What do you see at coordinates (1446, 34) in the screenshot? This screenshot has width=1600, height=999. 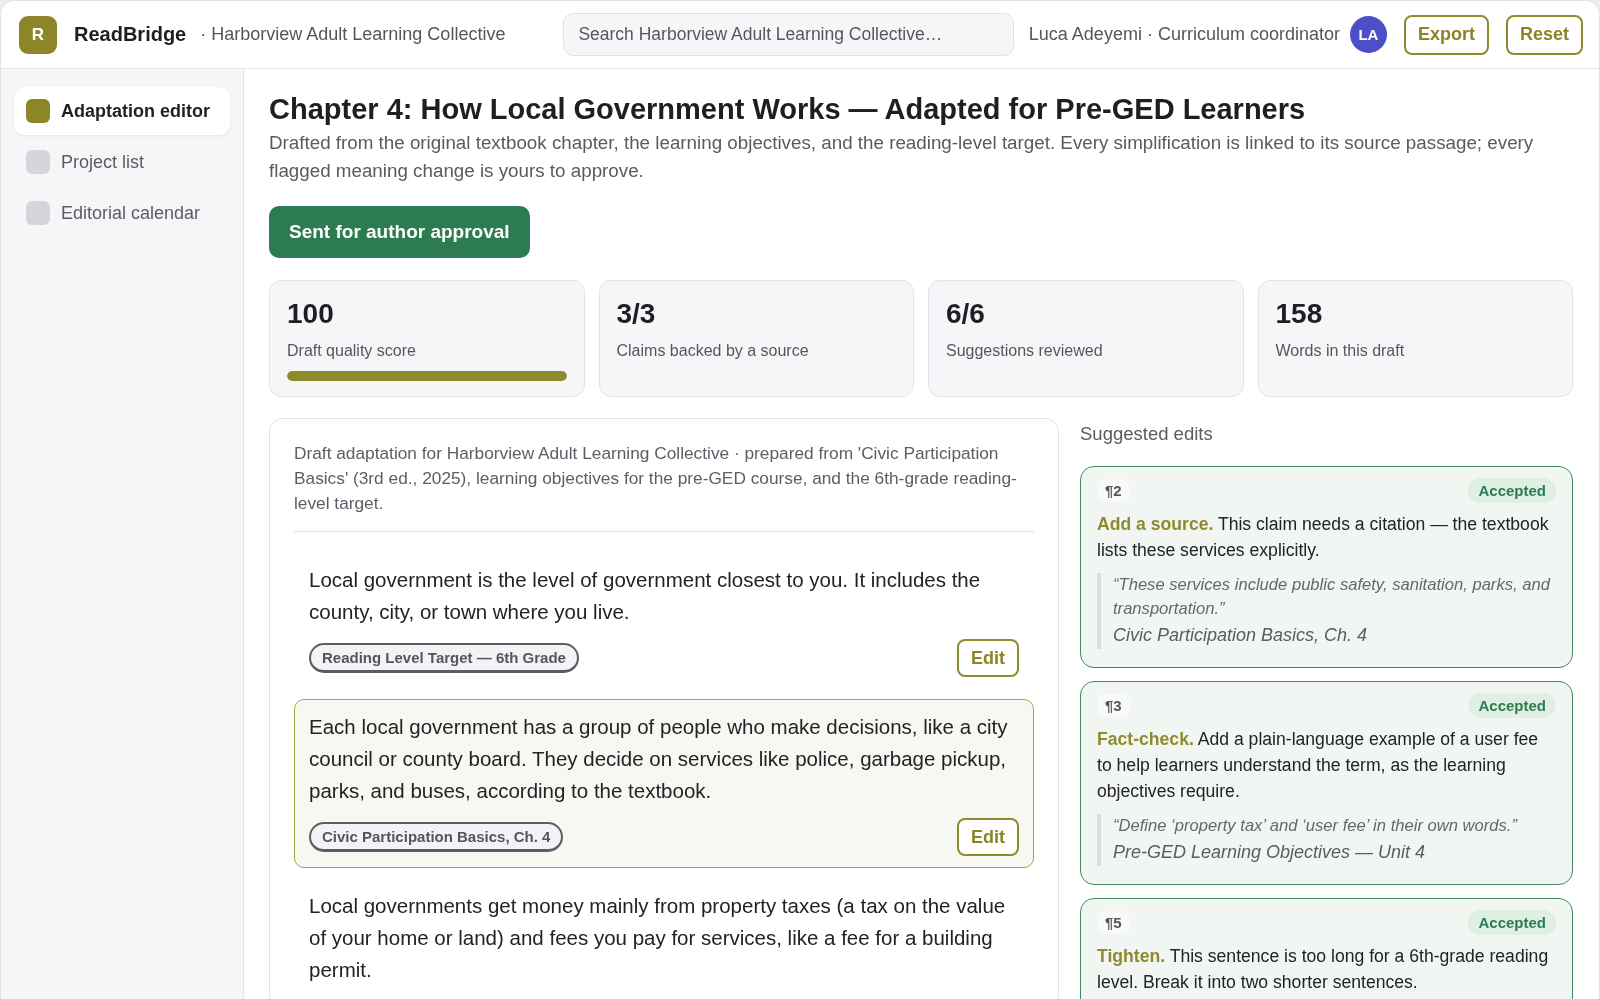 I see `header-button: Export` at bounding box center [1446, 34].